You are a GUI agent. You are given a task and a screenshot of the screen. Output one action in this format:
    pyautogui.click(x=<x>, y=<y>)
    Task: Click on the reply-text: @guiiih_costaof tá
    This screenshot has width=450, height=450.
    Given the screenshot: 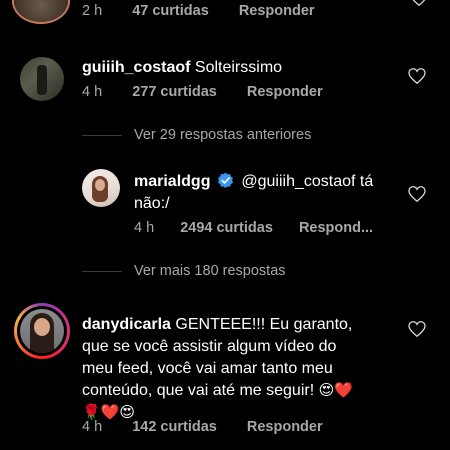 What is the action you would take?
    pyautogui.click(x=307, y=181)
    